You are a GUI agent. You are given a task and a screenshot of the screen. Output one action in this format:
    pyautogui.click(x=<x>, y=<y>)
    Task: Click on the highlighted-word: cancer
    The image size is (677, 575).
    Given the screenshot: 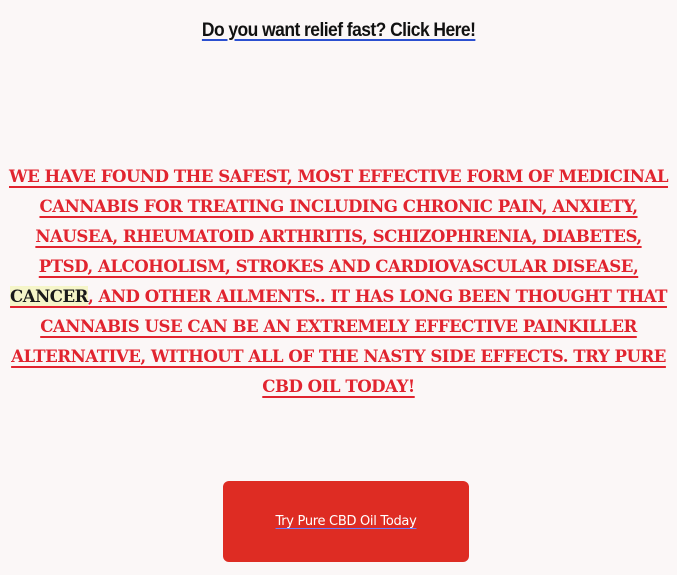 What is the action you would take?
    pyautogui.click(x=49, y=296)
    